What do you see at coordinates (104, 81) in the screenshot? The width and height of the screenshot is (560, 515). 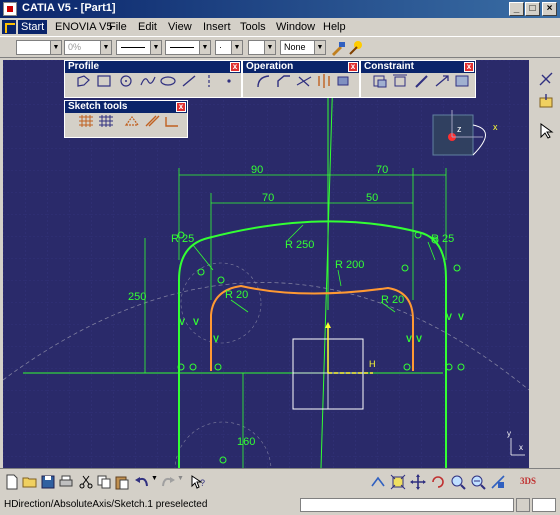 I see `rectangle-icon` at bounding box center [104, 81].